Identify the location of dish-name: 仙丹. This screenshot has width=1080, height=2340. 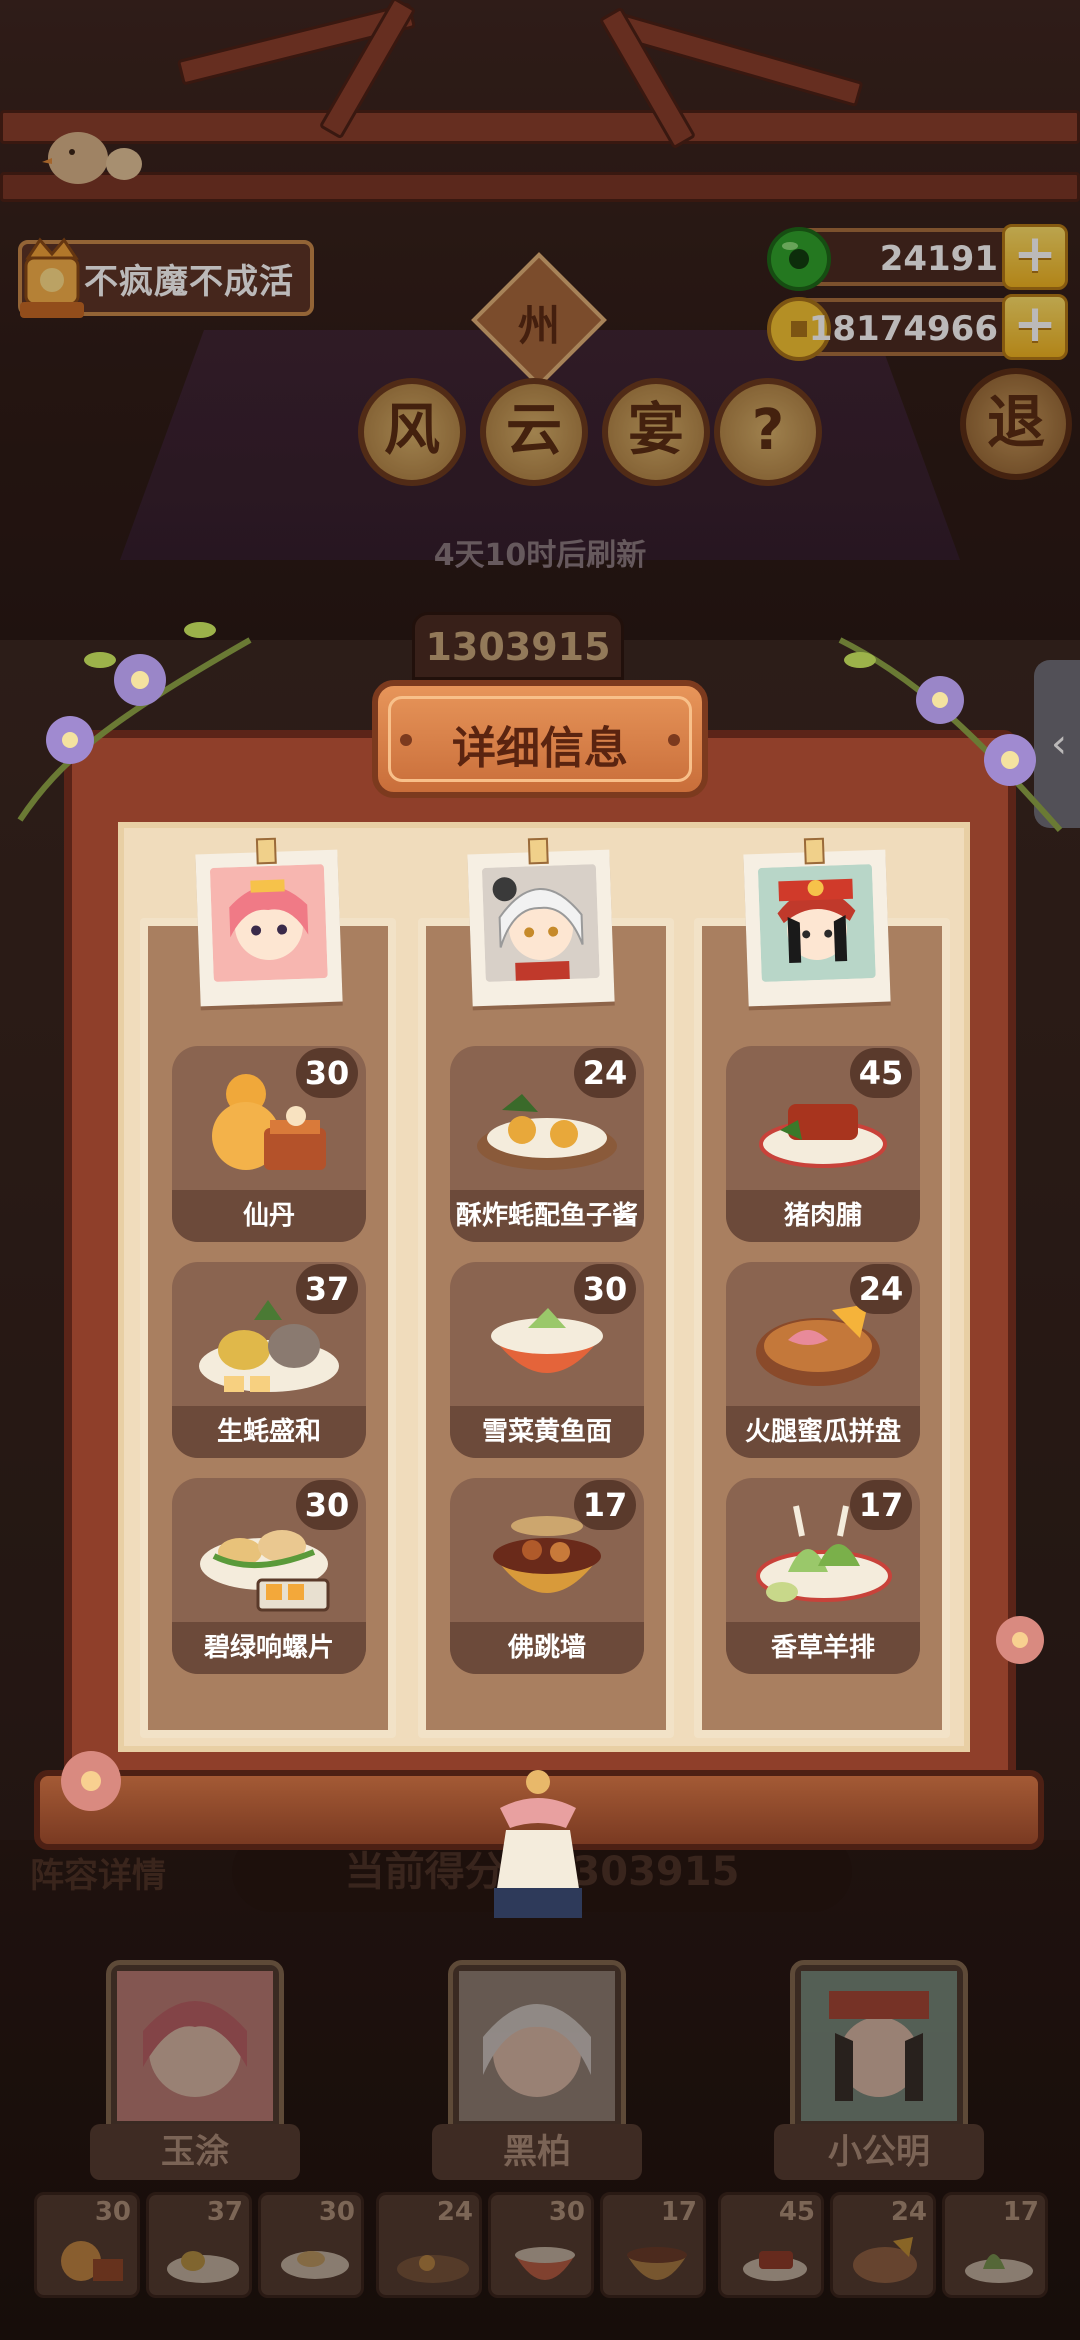
(269, 1216).